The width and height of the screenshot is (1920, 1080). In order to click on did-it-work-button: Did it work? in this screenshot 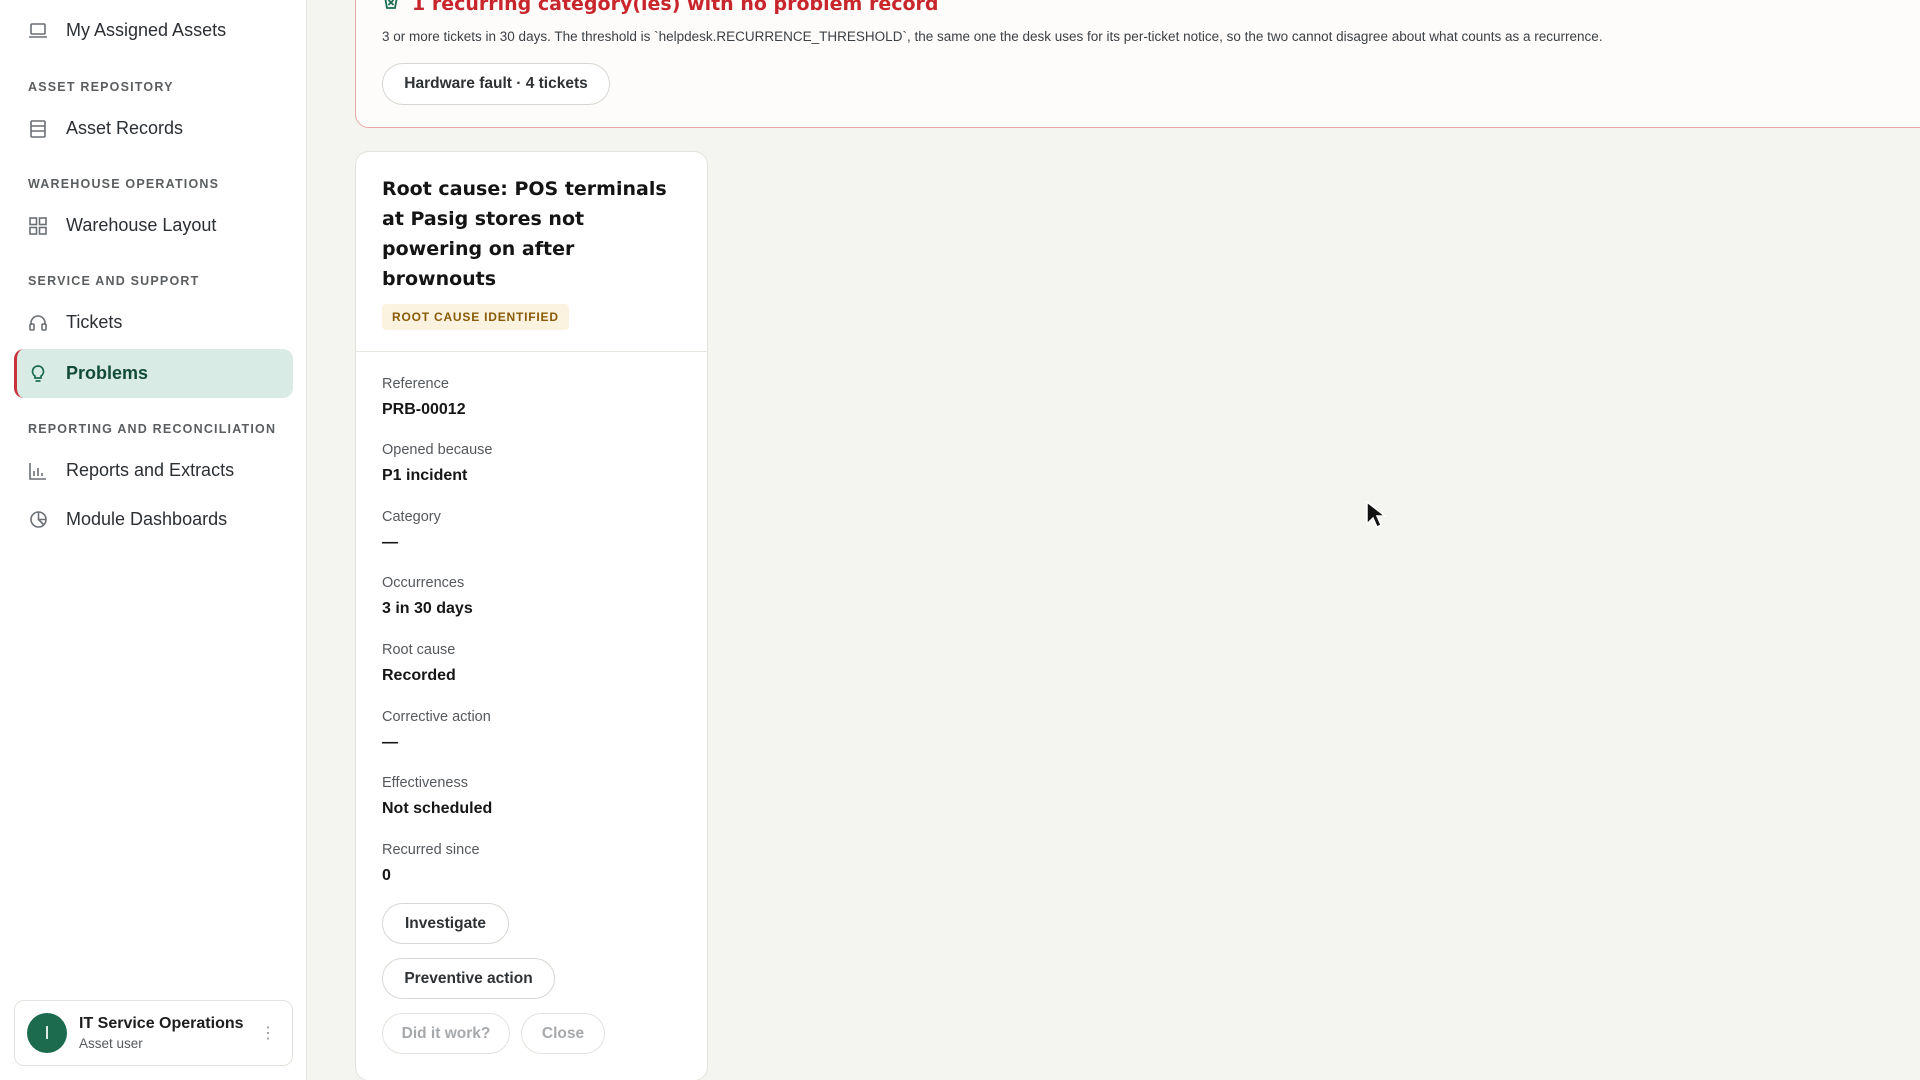, I will do `click(446, 1033)`.